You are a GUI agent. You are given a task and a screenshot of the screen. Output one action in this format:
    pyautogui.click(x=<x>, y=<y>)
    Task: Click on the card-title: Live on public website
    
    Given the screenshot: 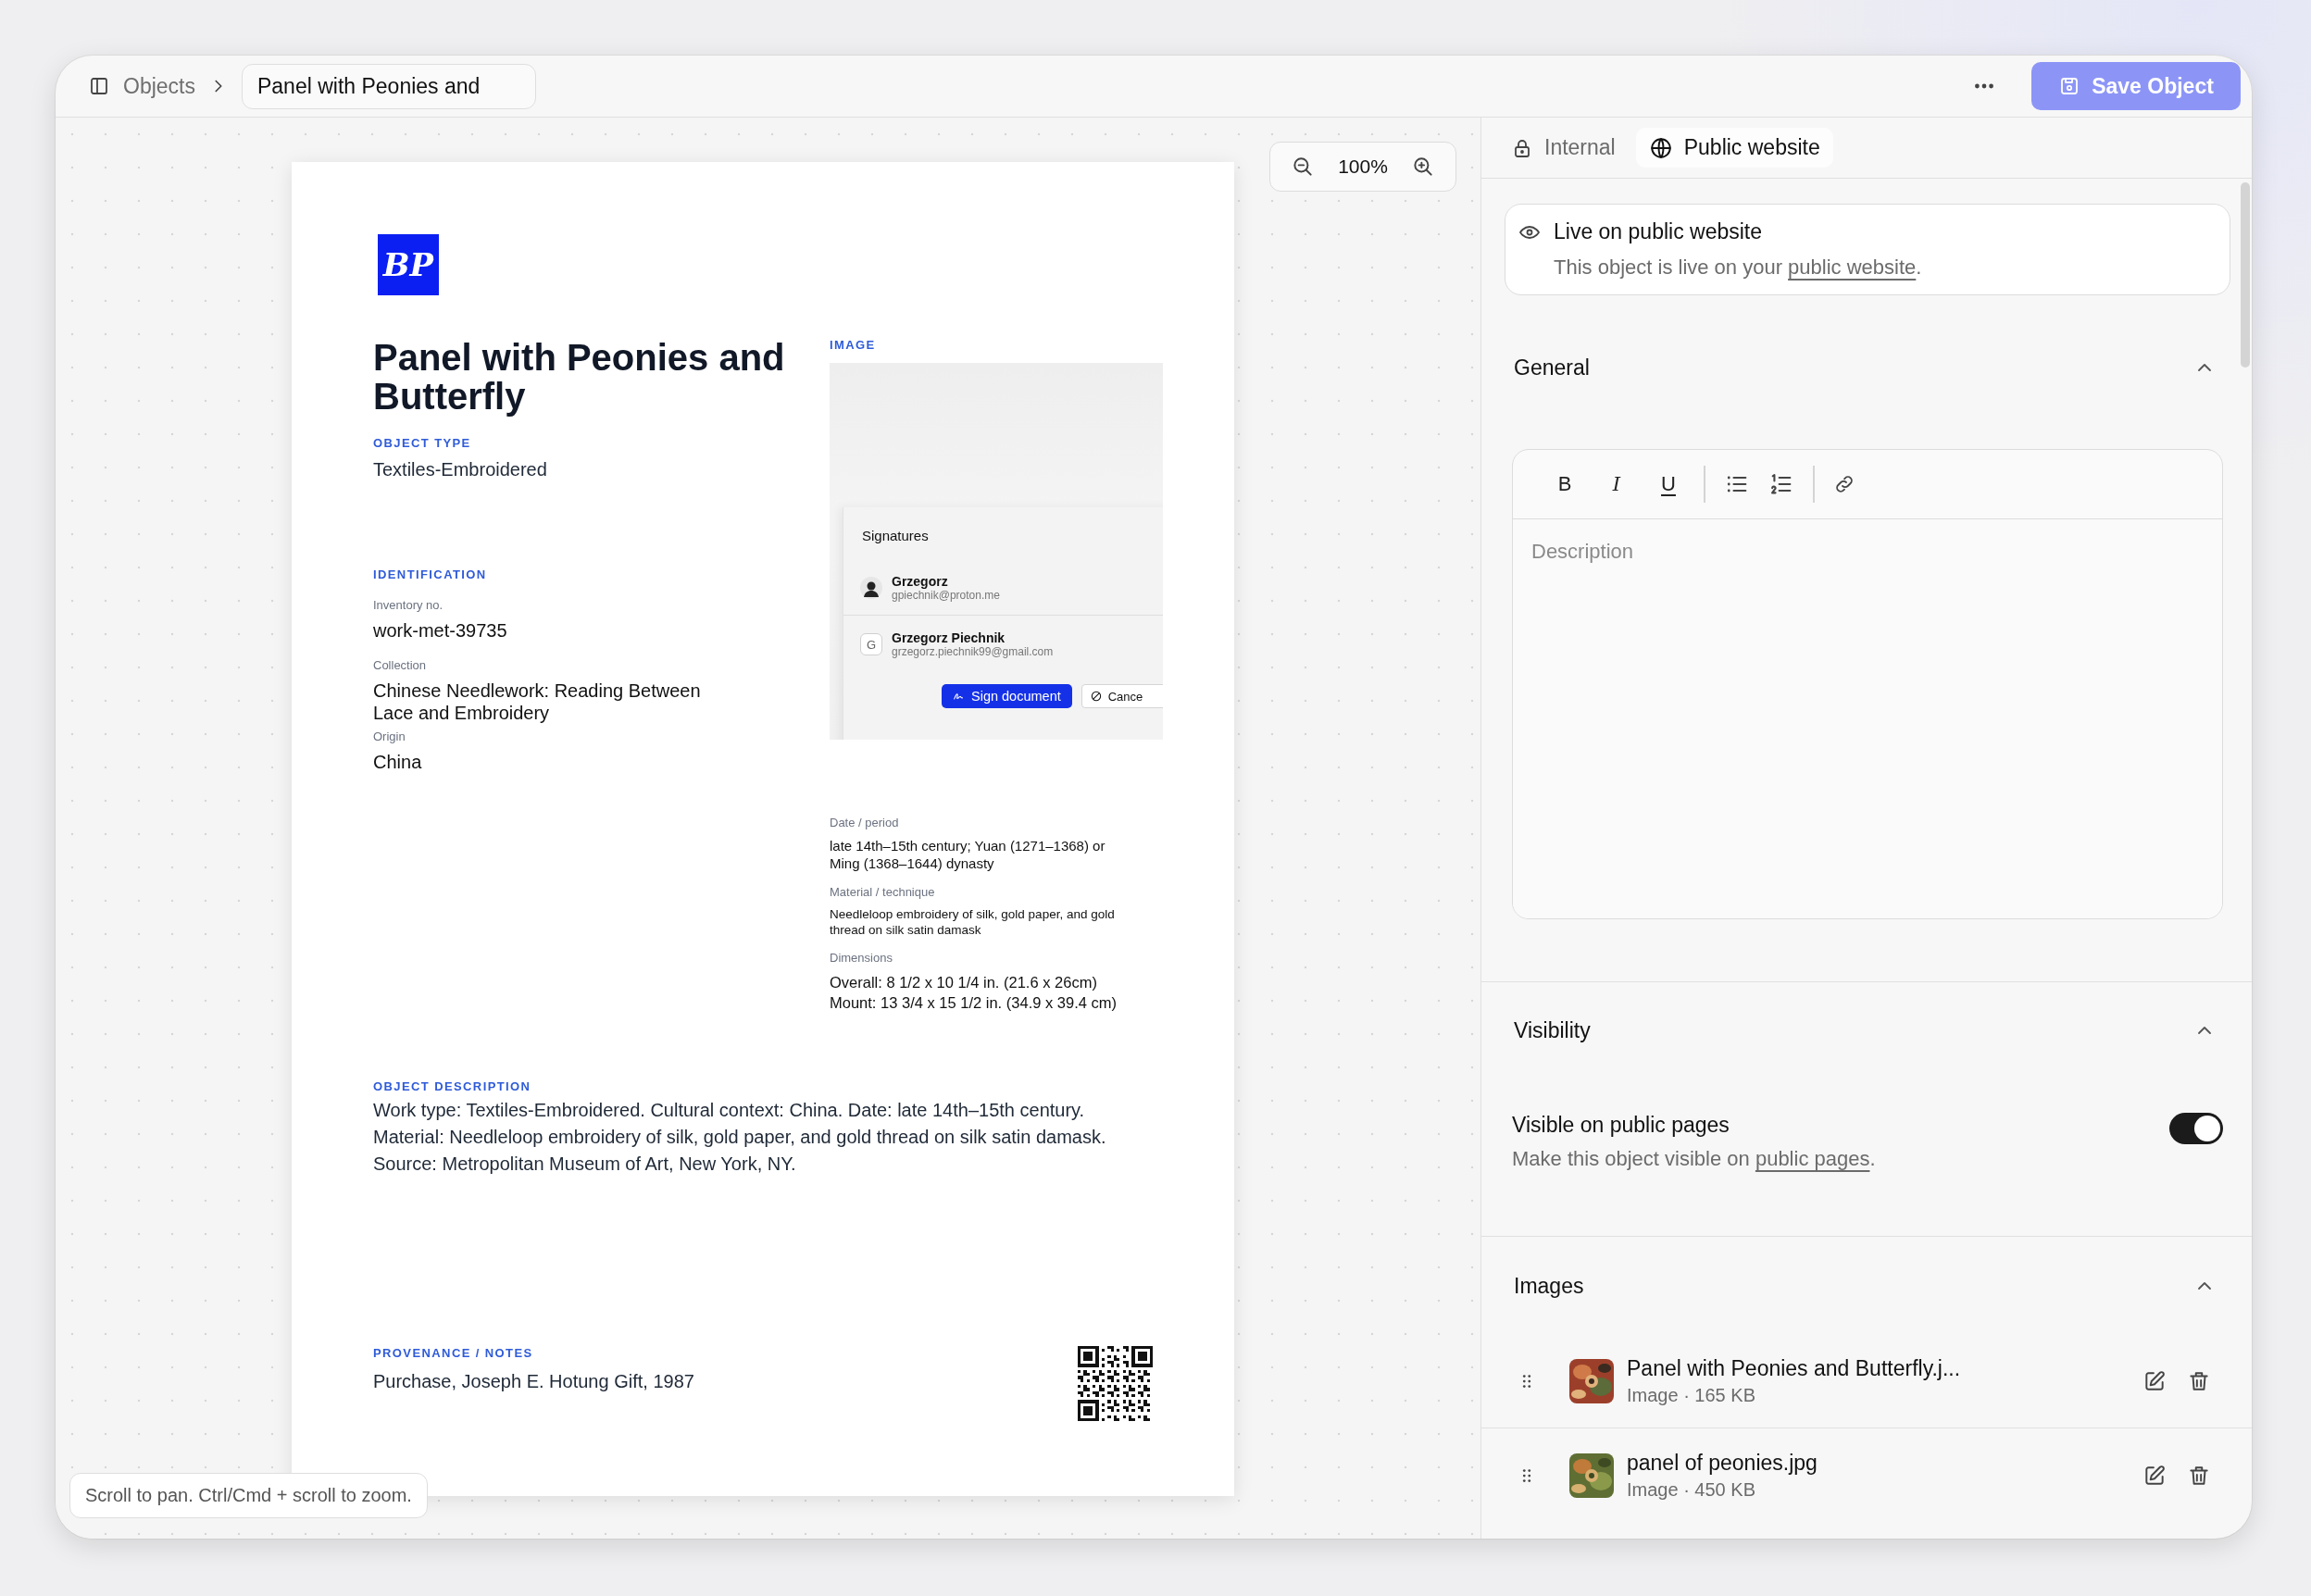 What is the action you would take?
    pyautogui.click(x=1659, y=231)
    